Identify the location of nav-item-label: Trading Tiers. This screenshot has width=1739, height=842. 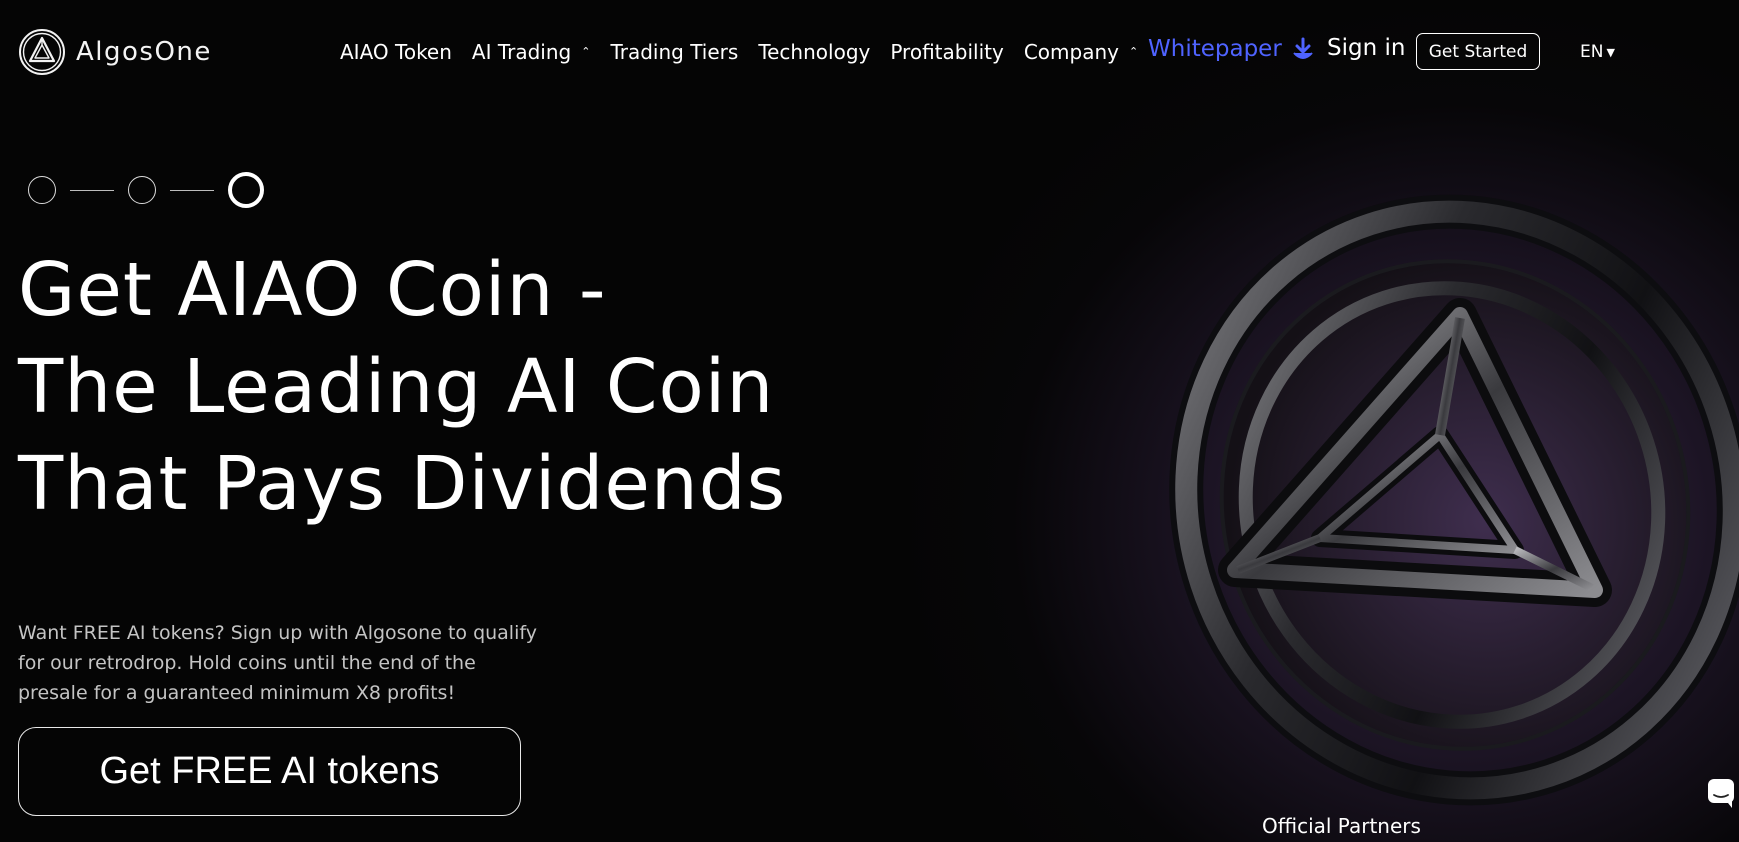
(674, 52).